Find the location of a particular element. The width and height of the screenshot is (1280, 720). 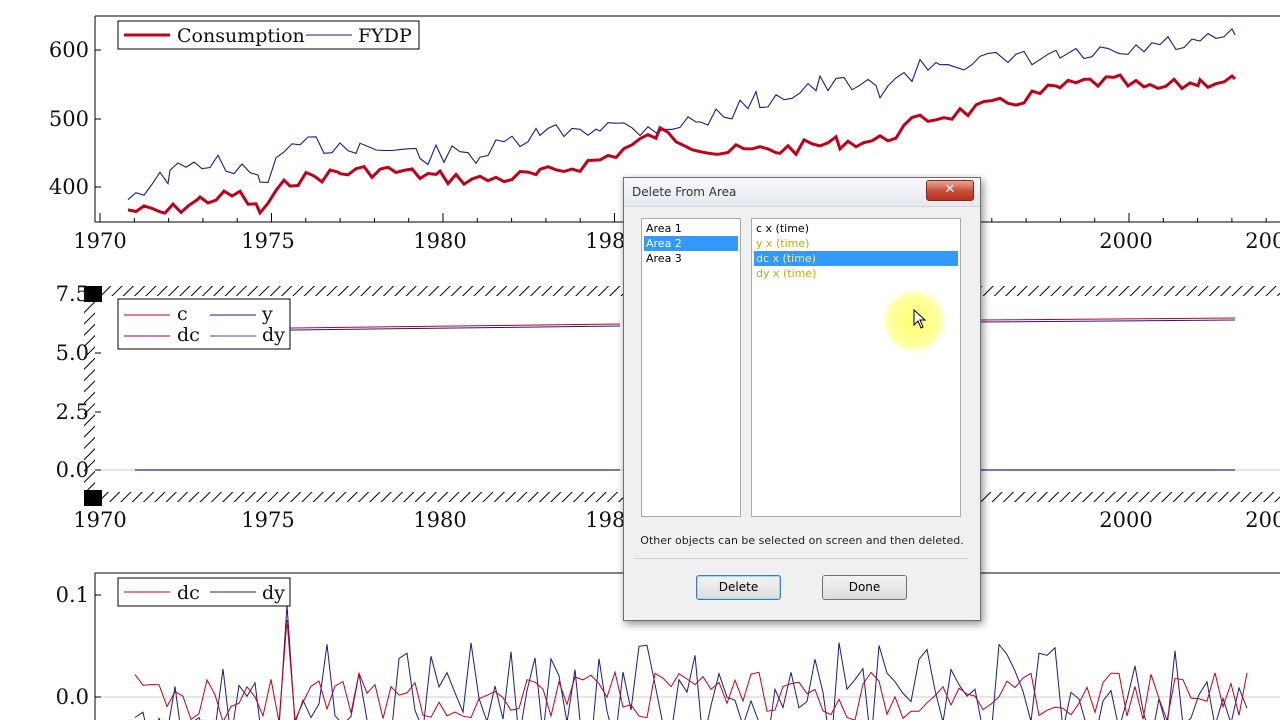

y-tick-label: 7.5 is located at coordinates (72, 294).